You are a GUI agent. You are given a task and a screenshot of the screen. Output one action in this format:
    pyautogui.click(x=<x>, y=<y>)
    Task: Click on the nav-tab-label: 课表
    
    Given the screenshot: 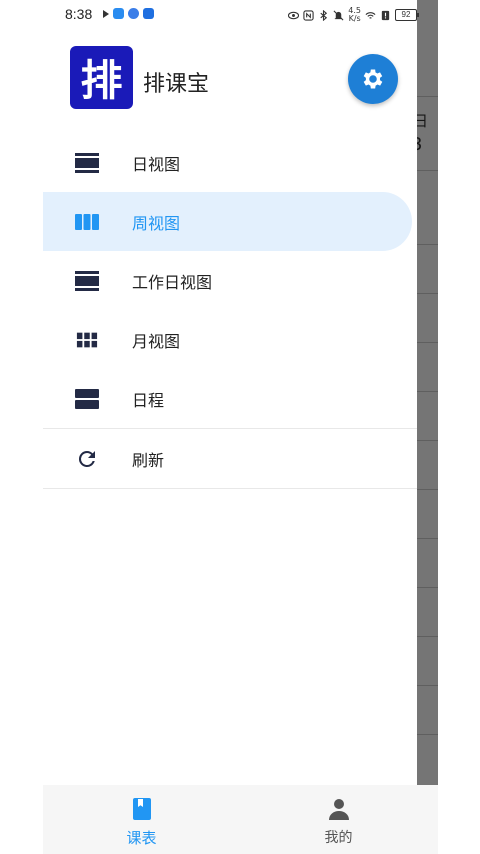 What is the action you would take?
    pyautogui.click(x=141, y=838)
    